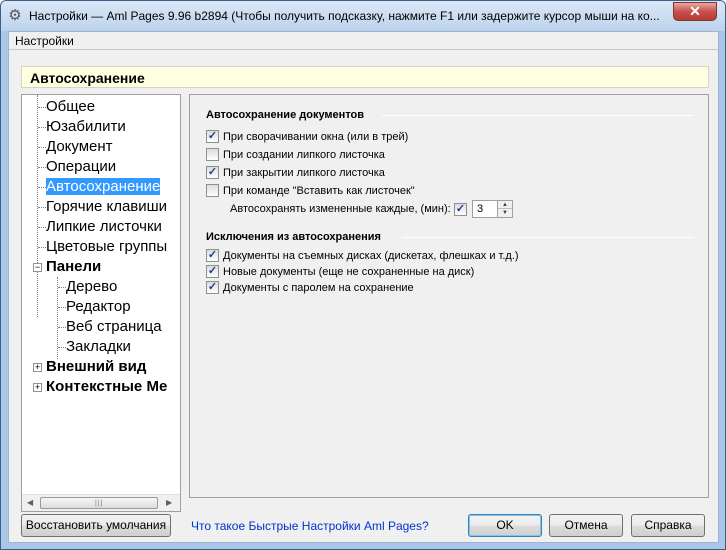 The width and height of the screenshot is (726, 550). I want to click on tree-guide-line, so click(37, 206).